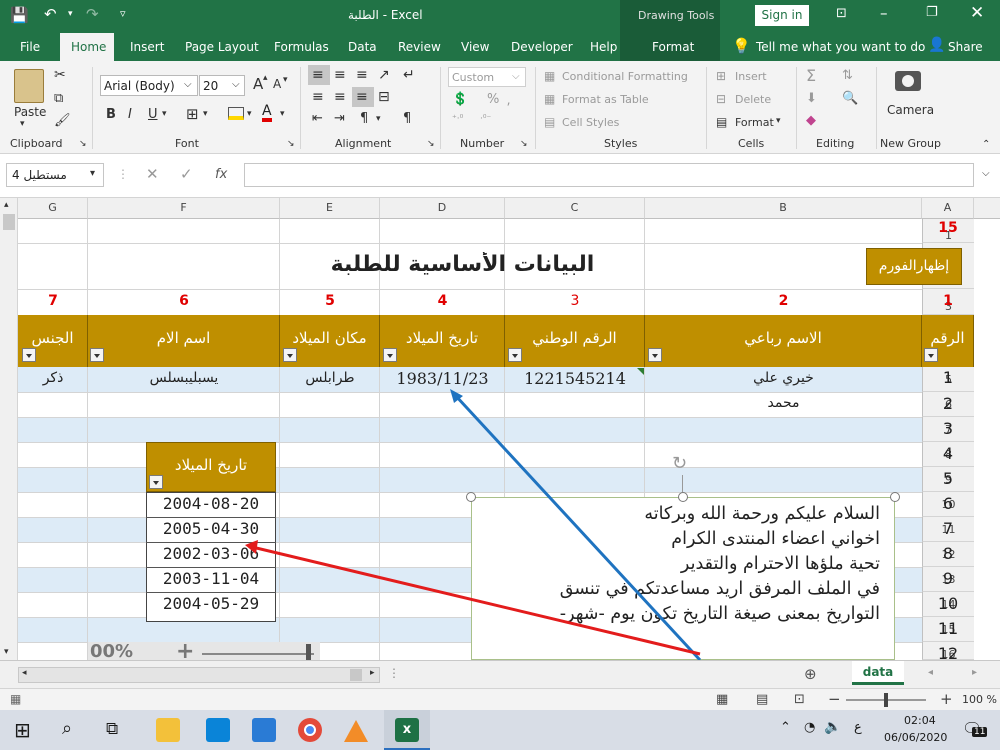 This screenshot has height=750, width=1000. Describe the element at coordinates (986, 144) in the screenshot. I see `collapse-ribbon-icon: ⌃` at that location.